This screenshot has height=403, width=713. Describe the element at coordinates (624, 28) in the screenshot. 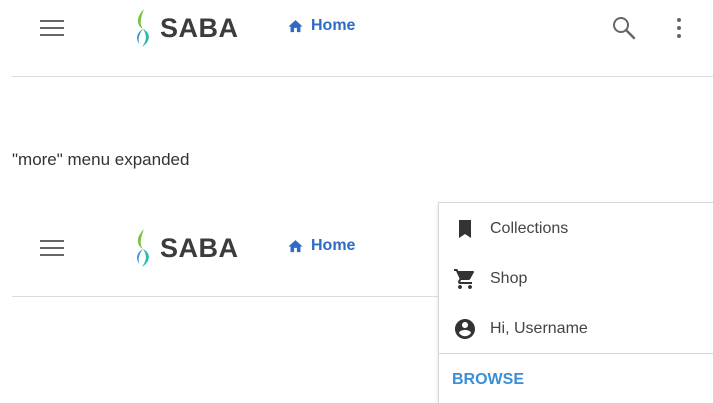

I see `search-icon` at that location.